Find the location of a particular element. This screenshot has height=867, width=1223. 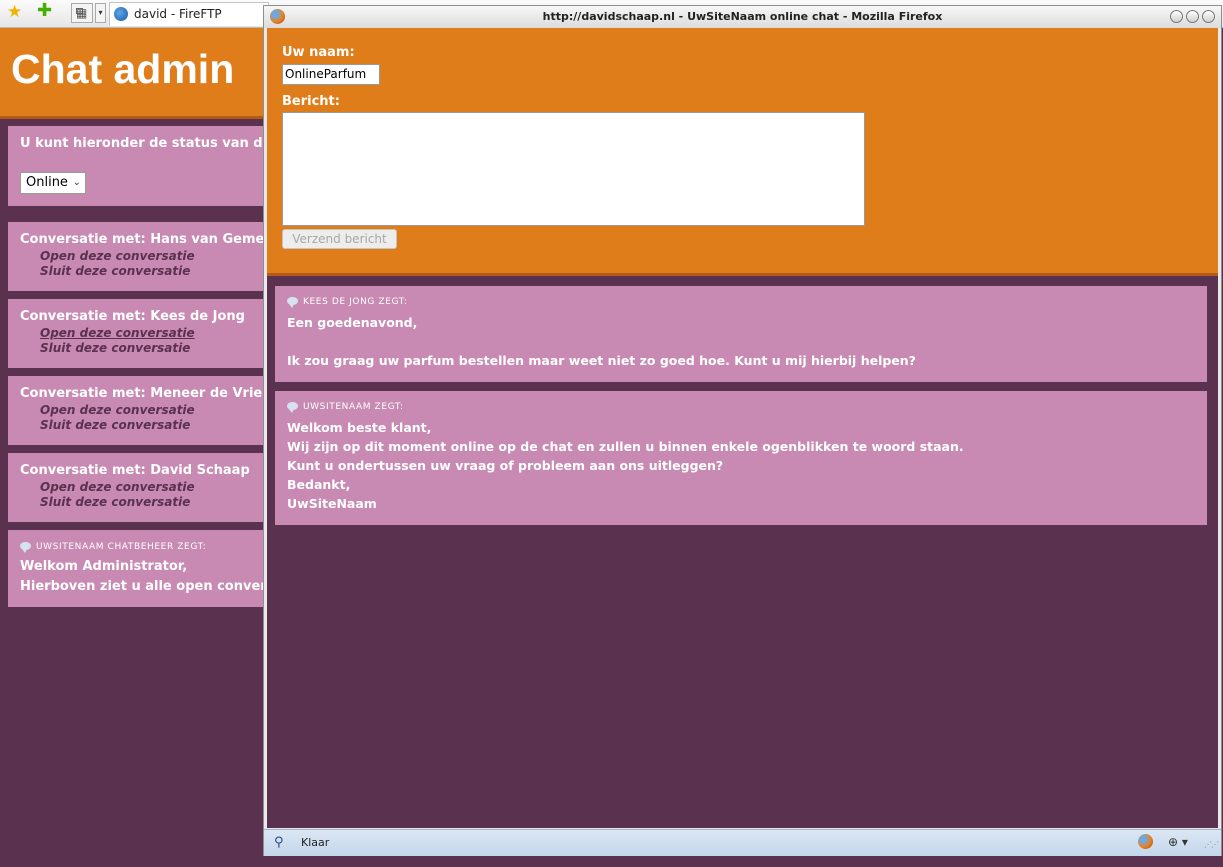

conversation-title: Conversatie met: Kees de Jong is located at coordinates (132, 316).